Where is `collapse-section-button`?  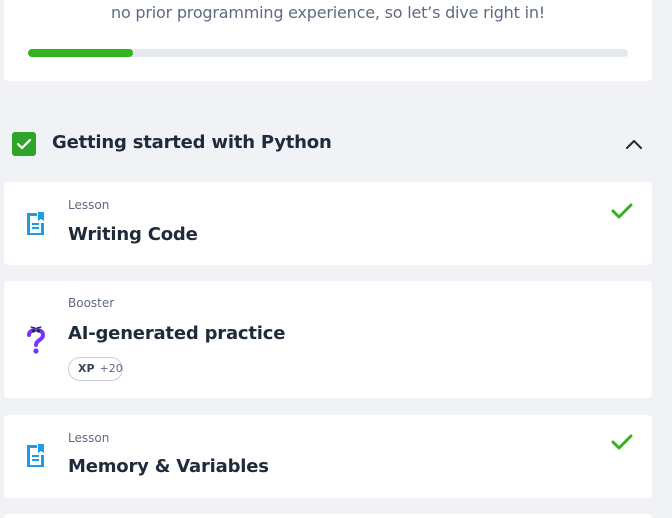 collapse-section-button is located at coordinates (634, 145).